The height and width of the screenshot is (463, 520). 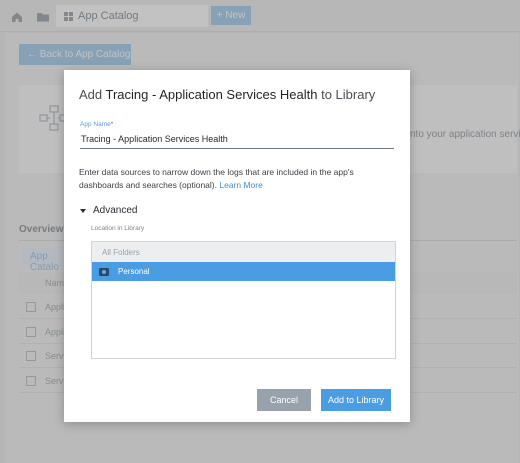 I want to click on user-folder-icon, so click(x=104, y=271).